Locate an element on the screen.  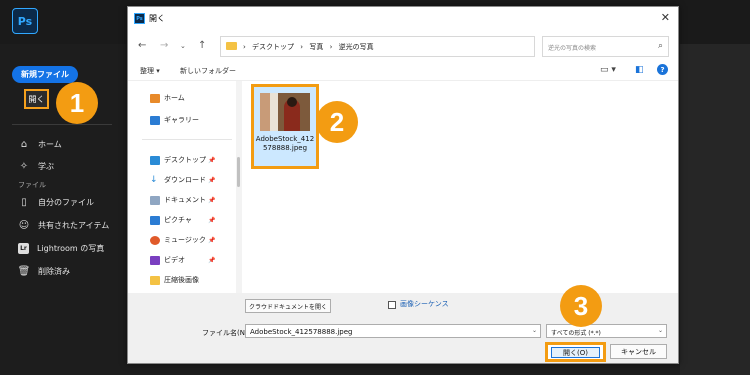
nav-item-home: ホーム is located at coordinates (167, 98).